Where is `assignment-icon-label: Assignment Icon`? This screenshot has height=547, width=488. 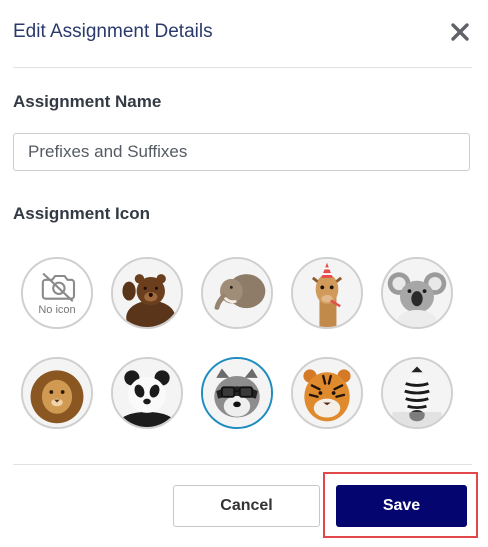
assignment-icon-label: Assignment Icon is located at coordinates (81, 213).